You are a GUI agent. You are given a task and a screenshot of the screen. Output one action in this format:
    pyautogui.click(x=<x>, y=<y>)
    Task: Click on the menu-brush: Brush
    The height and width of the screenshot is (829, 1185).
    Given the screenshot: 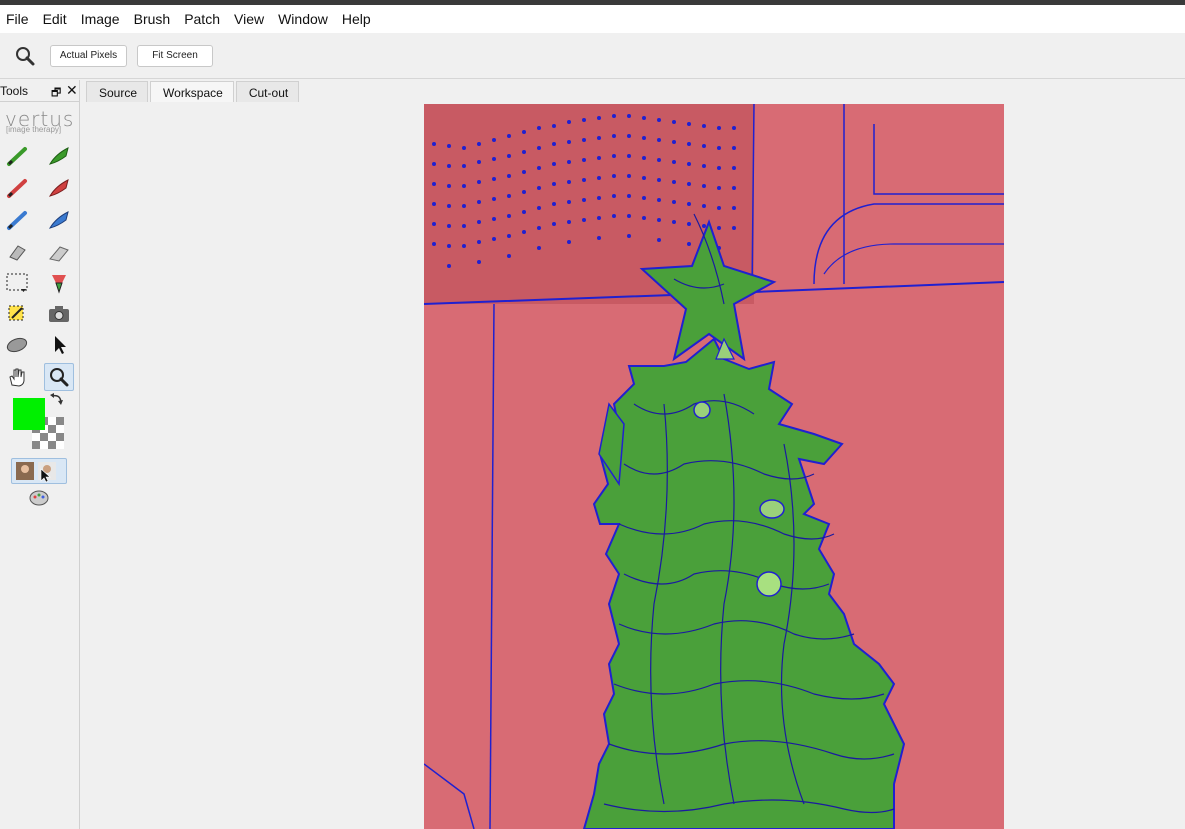 What is the action you would take?
    pyautogui.click(x=153, y=19)
    